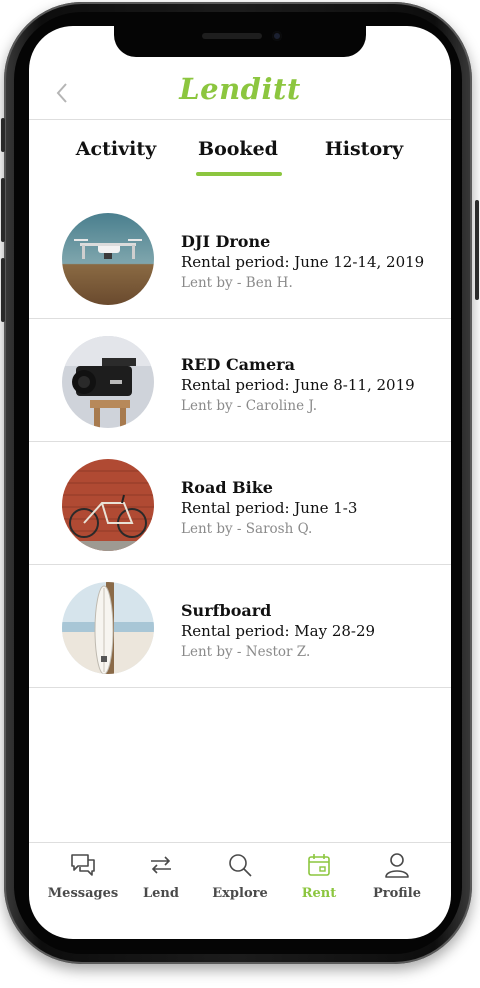 This screenshot has height=988, width=480. Describe the element at coordinates (303, 262) in the screenshot. I see `rental-period: Rental period: June 12-14, 2019` at that location.